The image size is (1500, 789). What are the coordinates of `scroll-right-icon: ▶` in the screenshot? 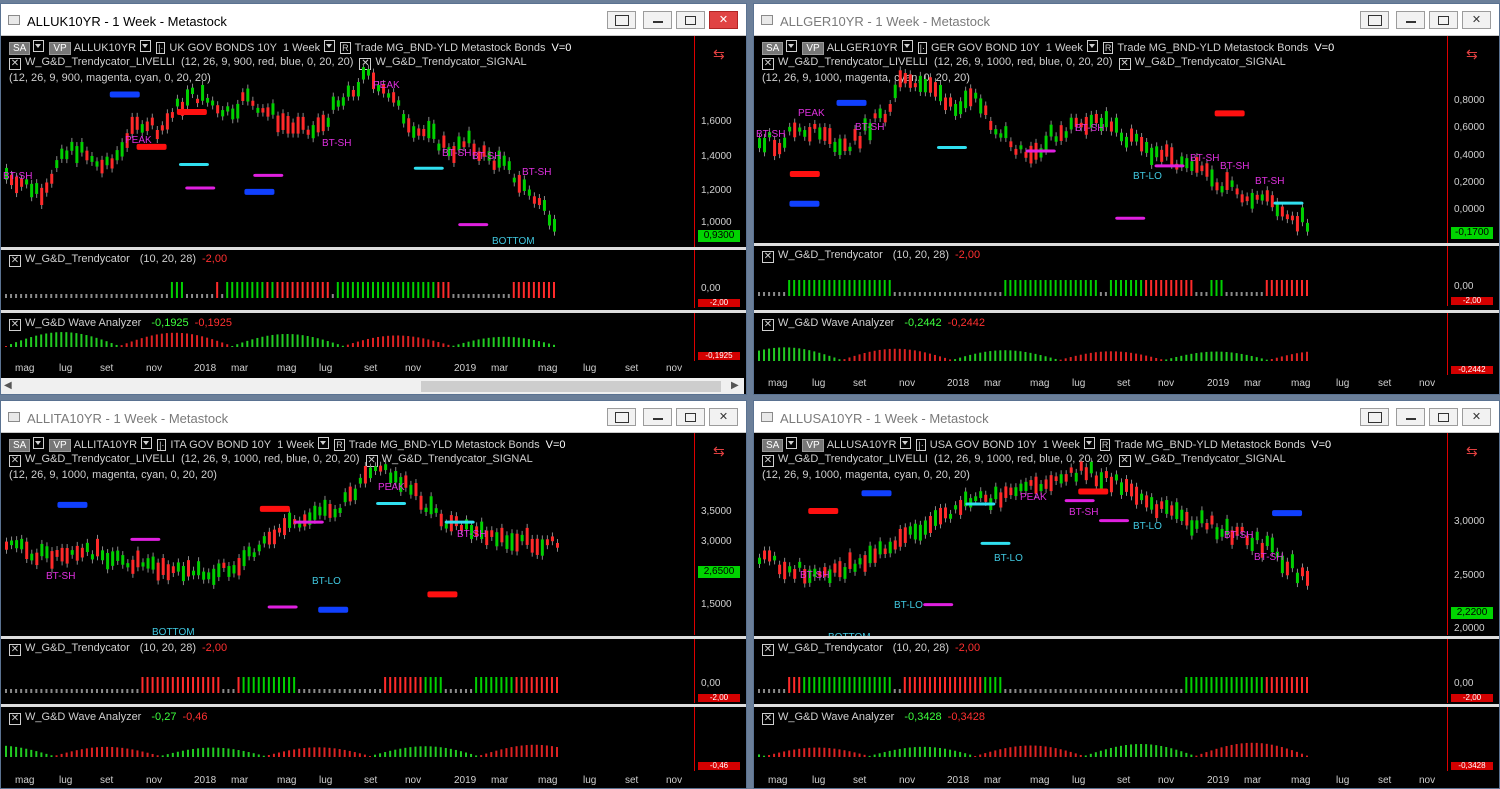 It's located at (735, 385).